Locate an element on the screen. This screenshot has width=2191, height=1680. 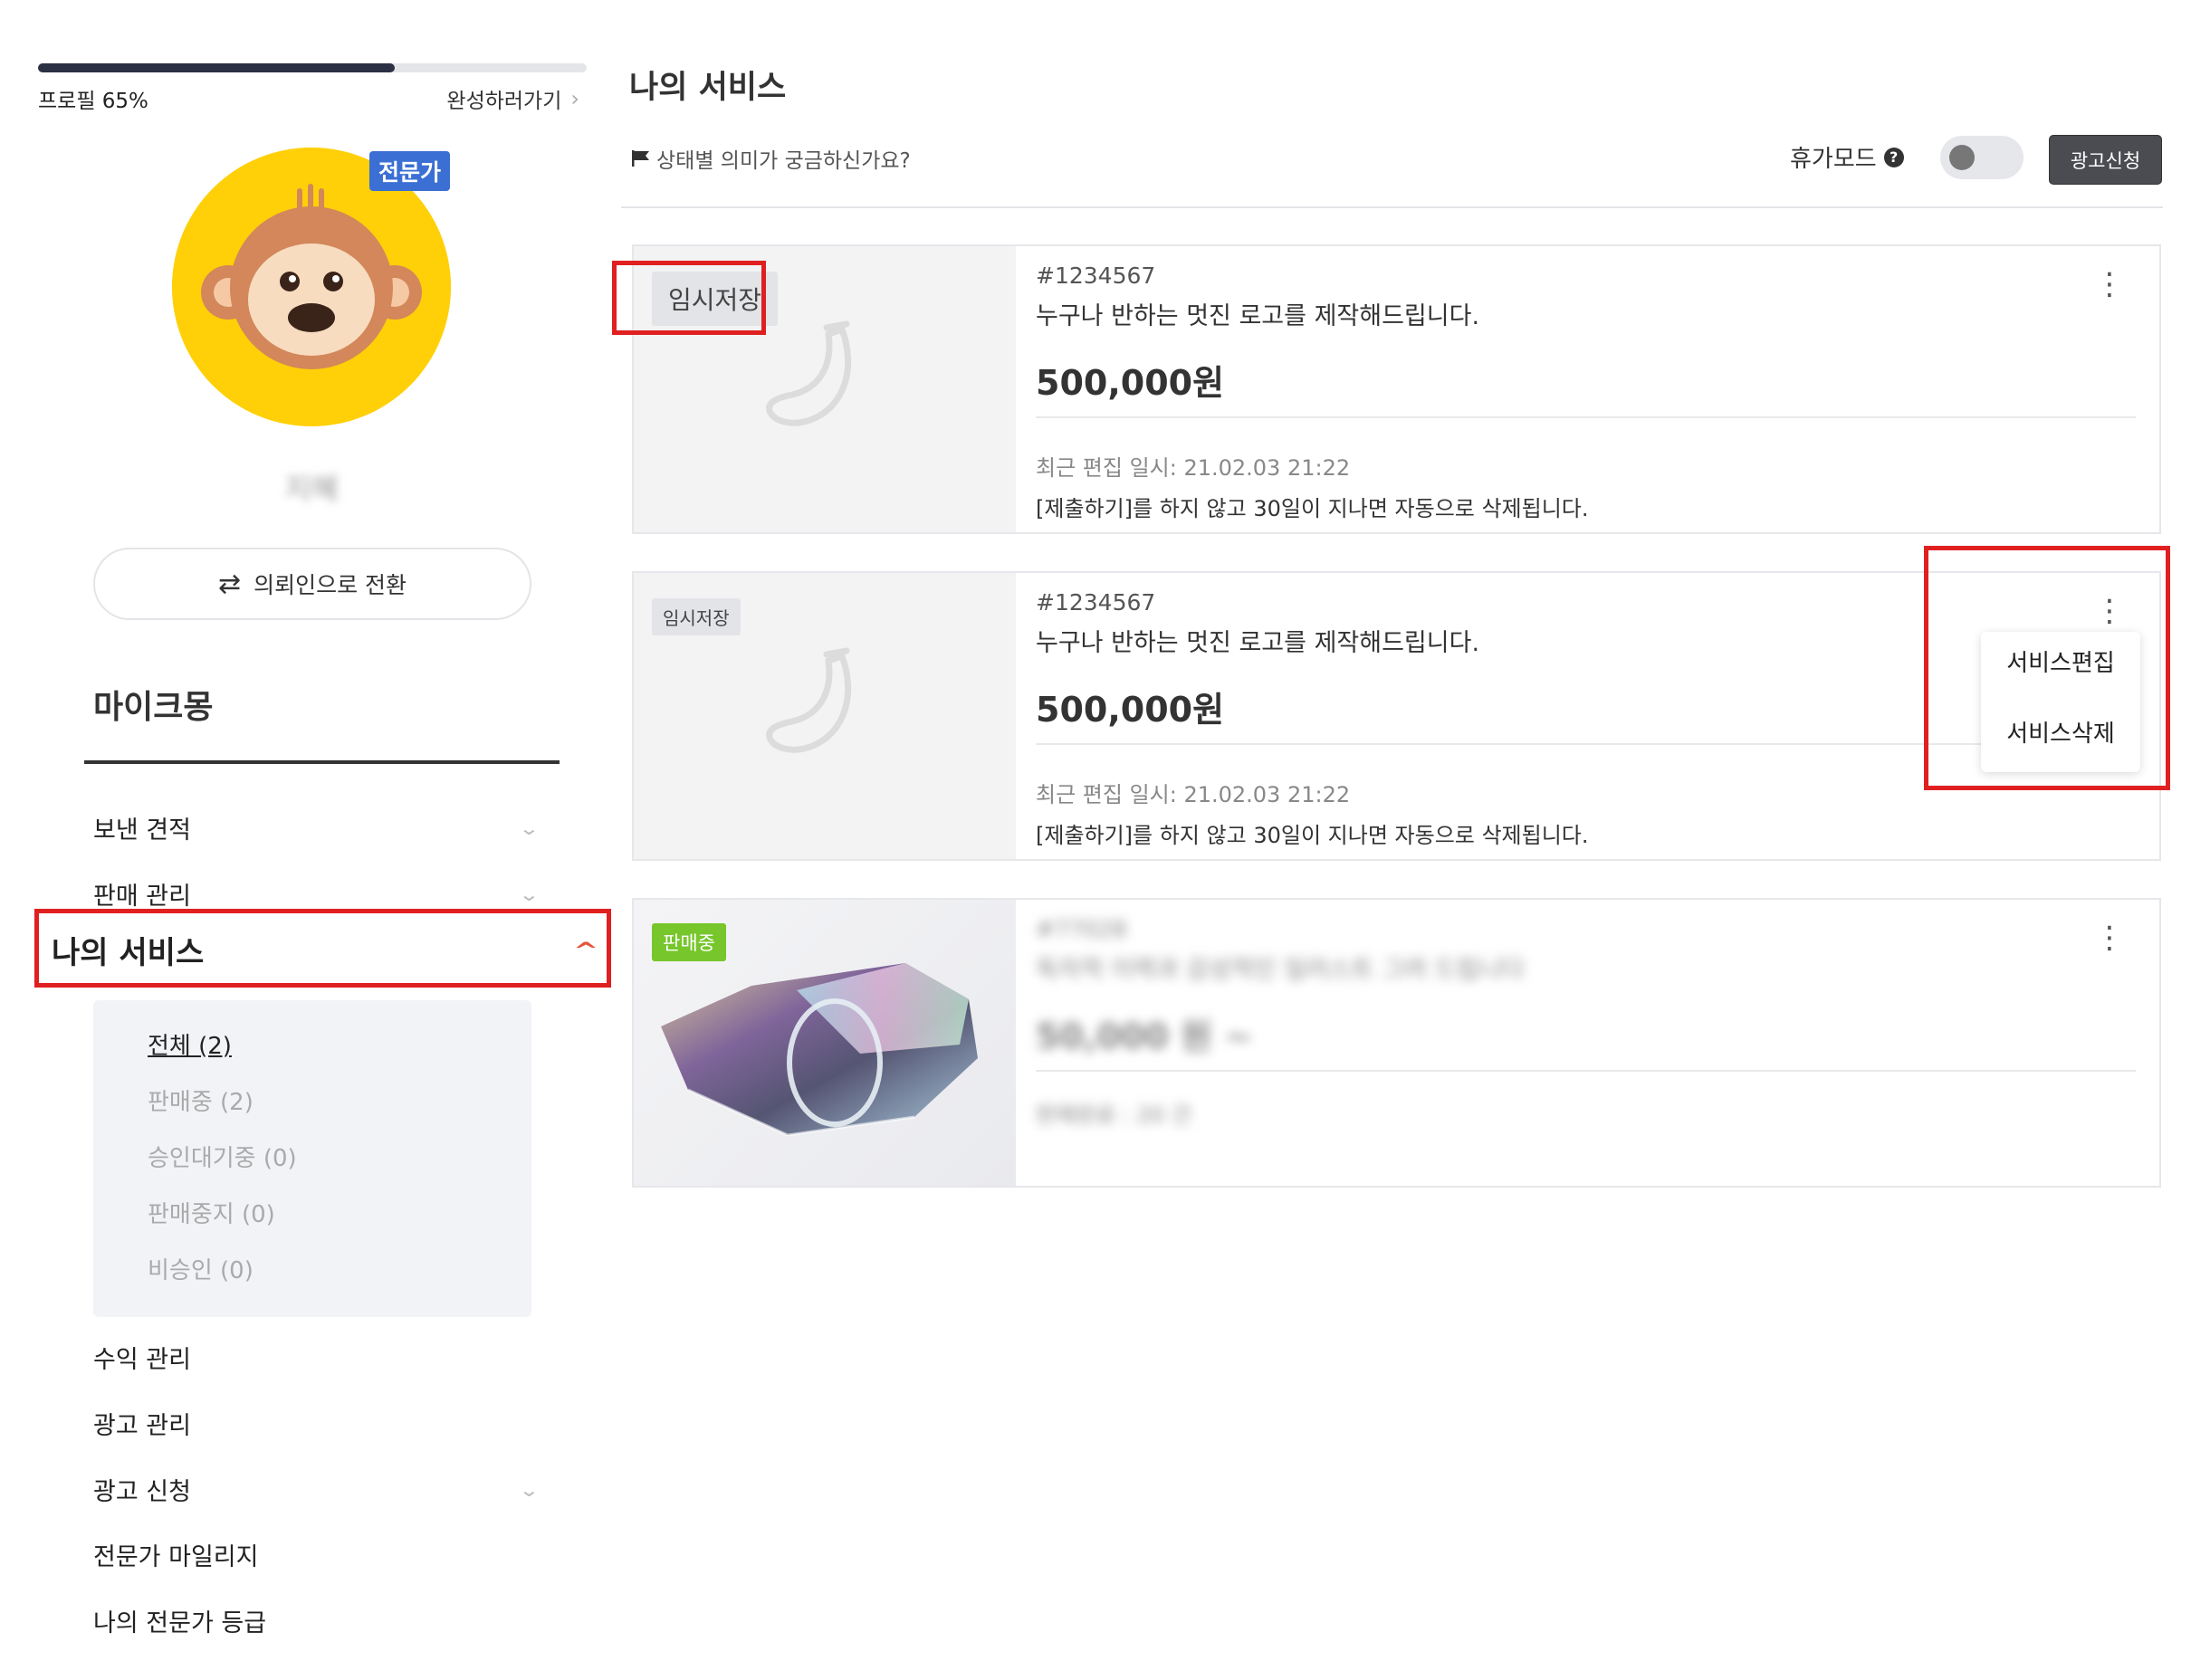
question-circle-icon: ? is located at coordinates (1894, 157).